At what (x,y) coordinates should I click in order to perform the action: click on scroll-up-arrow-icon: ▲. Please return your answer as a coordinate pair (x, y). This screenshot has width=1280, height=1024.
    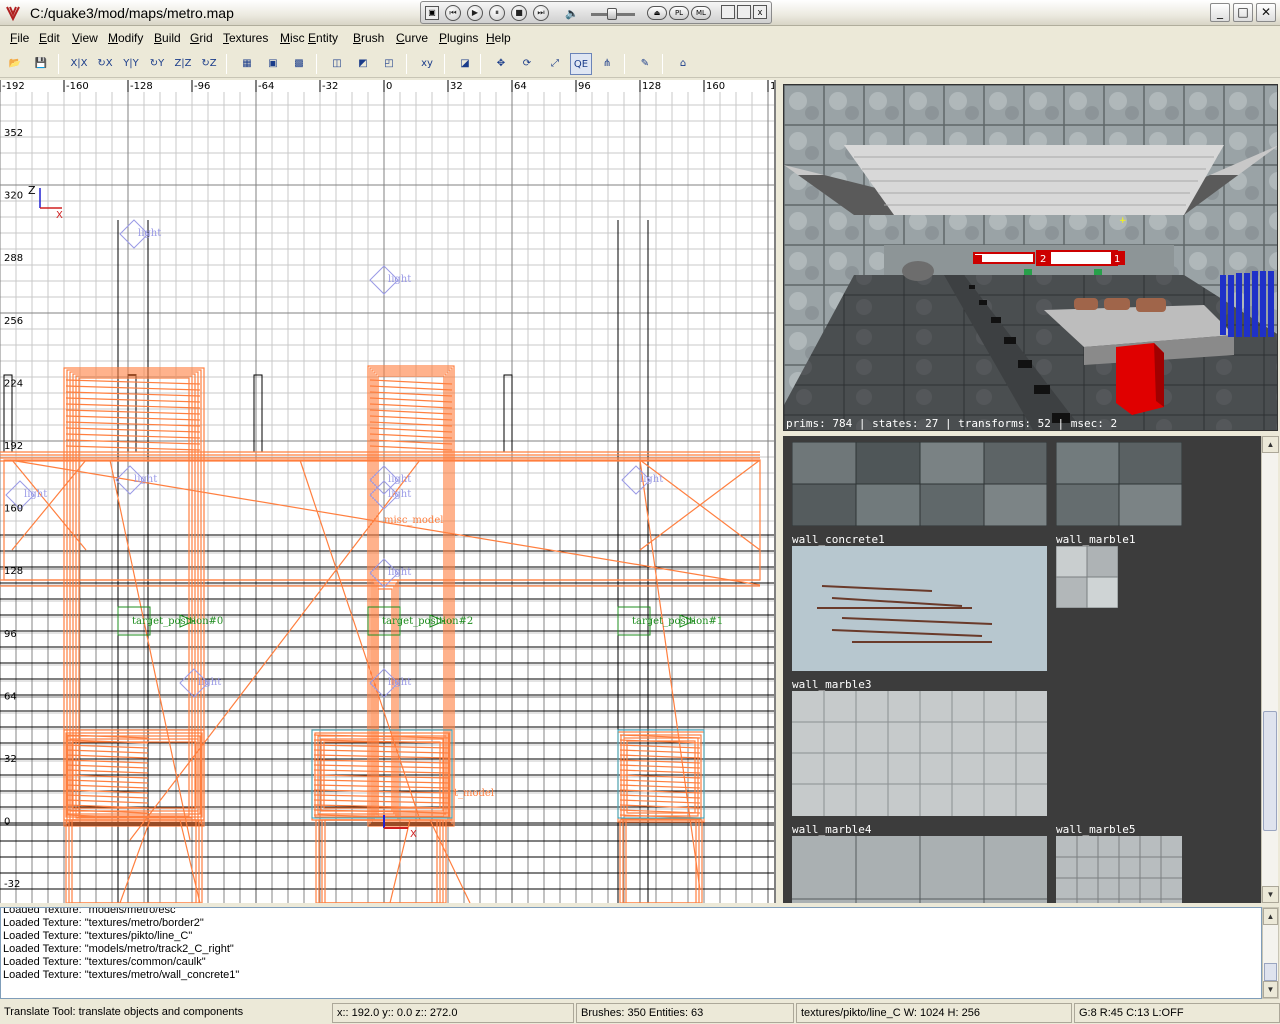
    Looking at the image, I should click on (1270, 444).